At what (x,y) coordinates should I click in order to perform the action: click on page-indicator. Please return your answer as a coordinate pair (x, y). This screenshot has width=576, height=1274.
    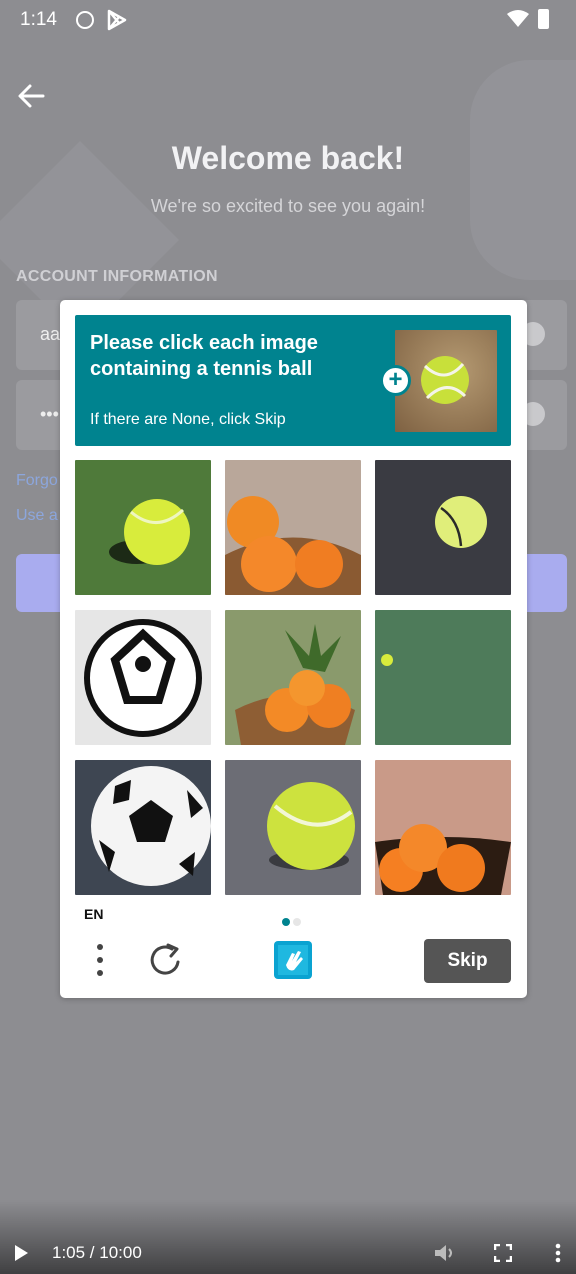
    Looking at the image, I should click on (293, 922).